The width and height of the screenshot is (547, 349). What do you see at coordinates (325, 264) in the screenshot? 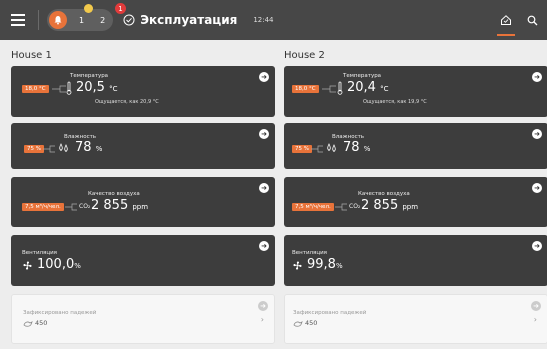
I see `ventilation-value: 99,8%` at bounding box center [325, 264].